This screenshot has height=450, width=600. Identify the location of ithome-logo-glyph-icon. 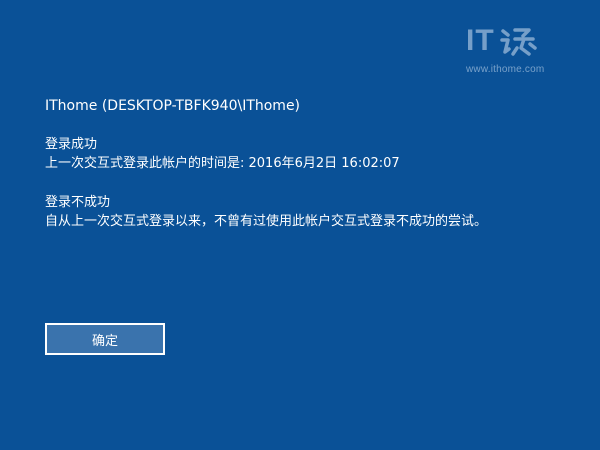
(518, 42).